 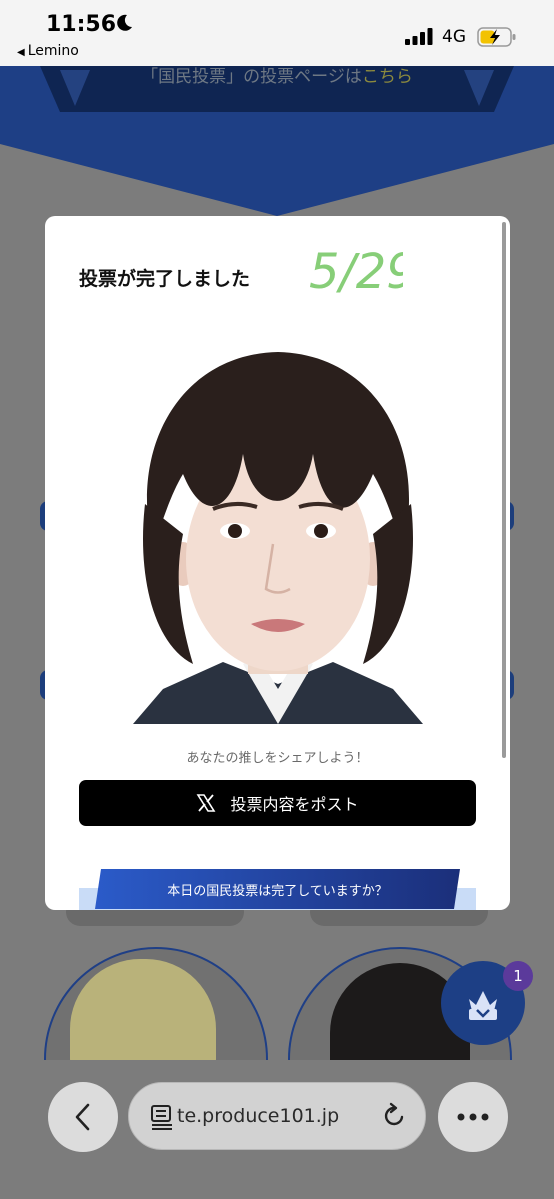 I want to click on back-app-label: Lemino, so click(x=53, y=51).